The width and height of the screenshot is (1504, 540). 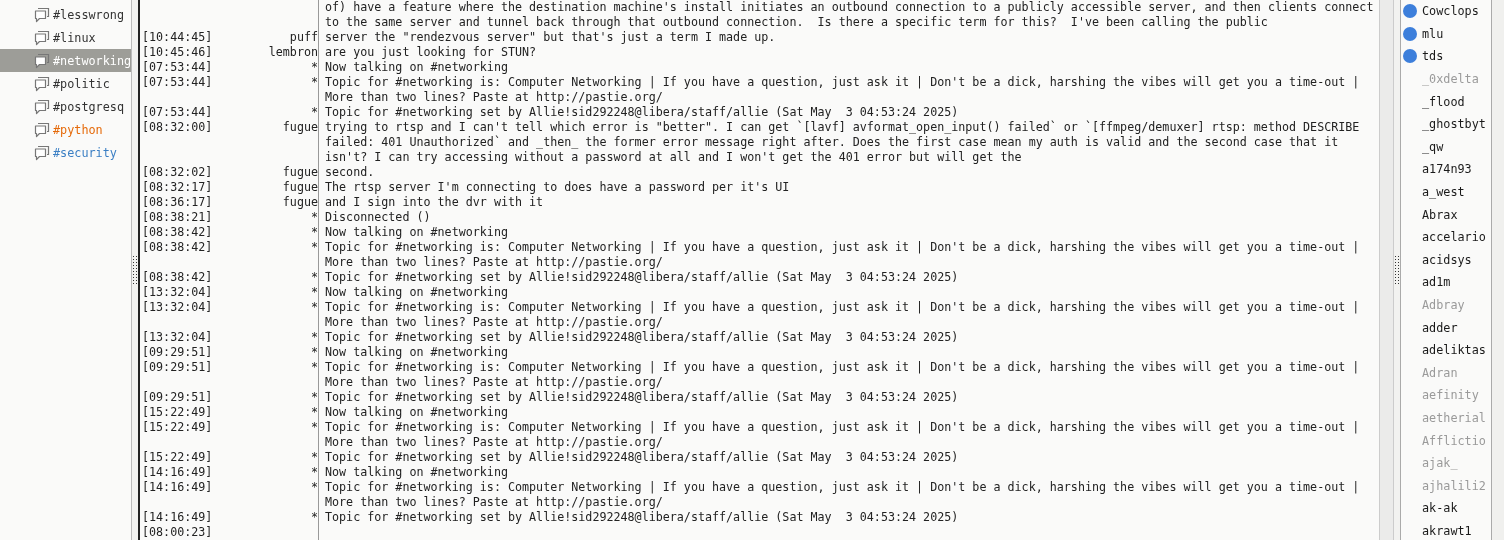 I want to click on timestamp: [08:32:02], so click(x=177, y=172).